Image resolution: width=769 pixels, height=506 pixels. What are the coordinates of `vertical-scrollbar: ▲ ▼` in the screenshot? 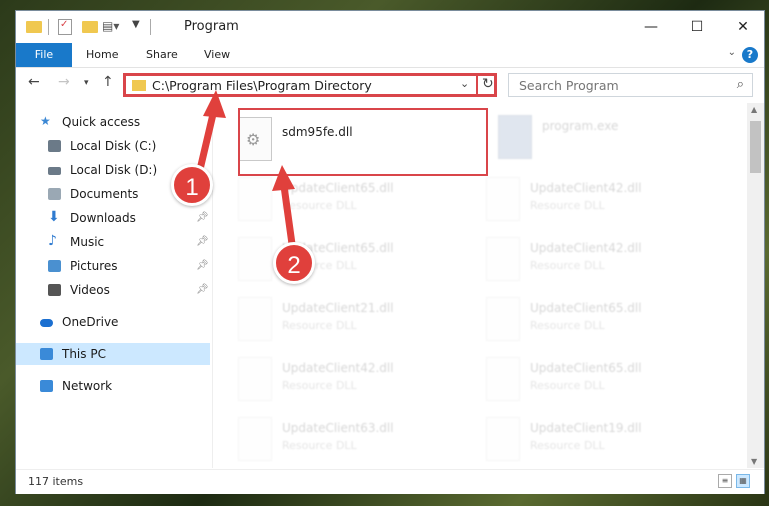 It's located at (755, 285).